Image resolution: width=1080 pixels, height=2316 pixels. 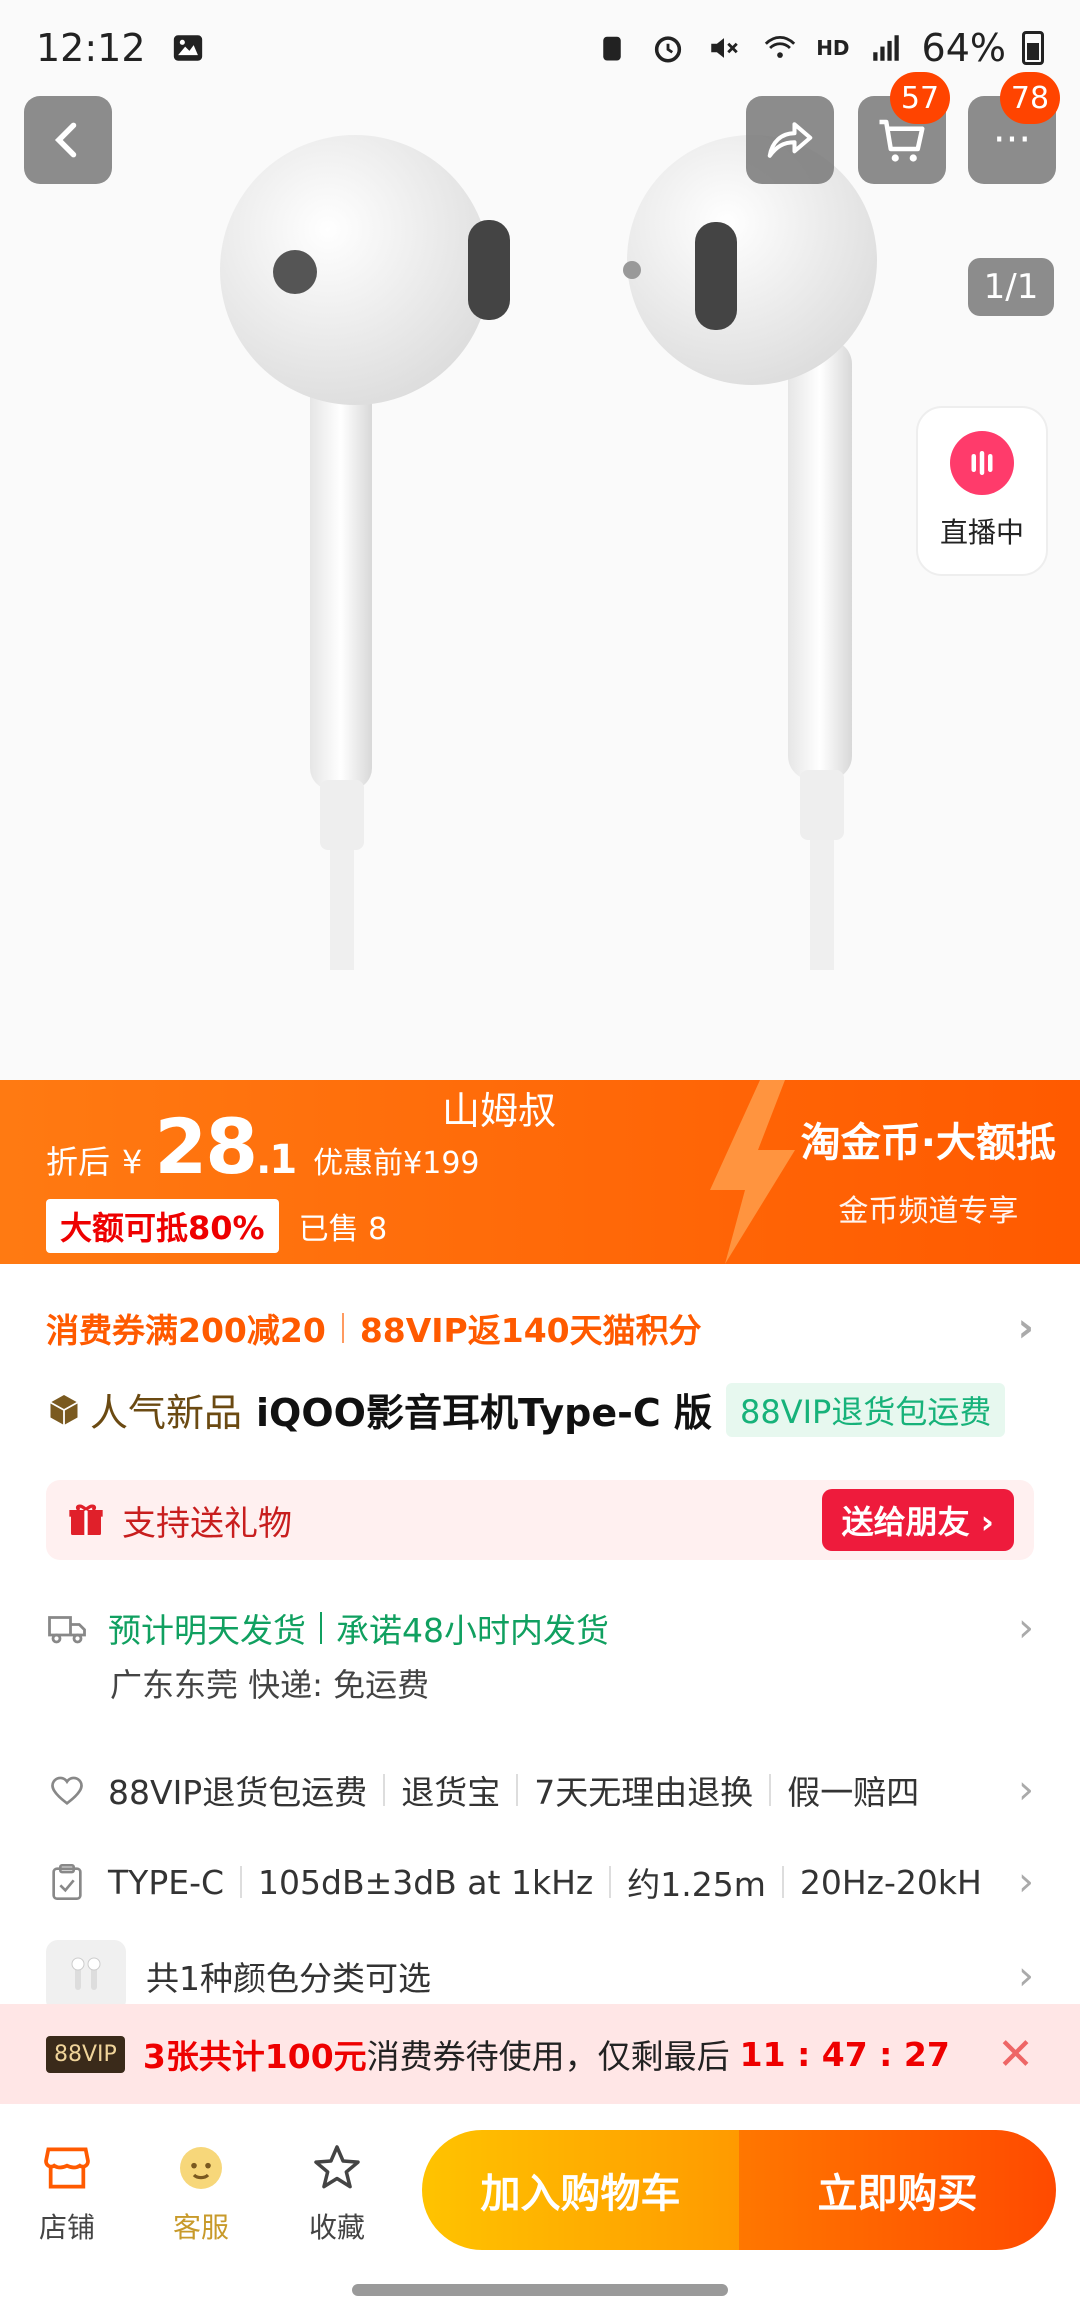 What do you see at coordinates (904, 128) in the screenshot?
I see `cart-button: 57` at bounding box center [904, 128].